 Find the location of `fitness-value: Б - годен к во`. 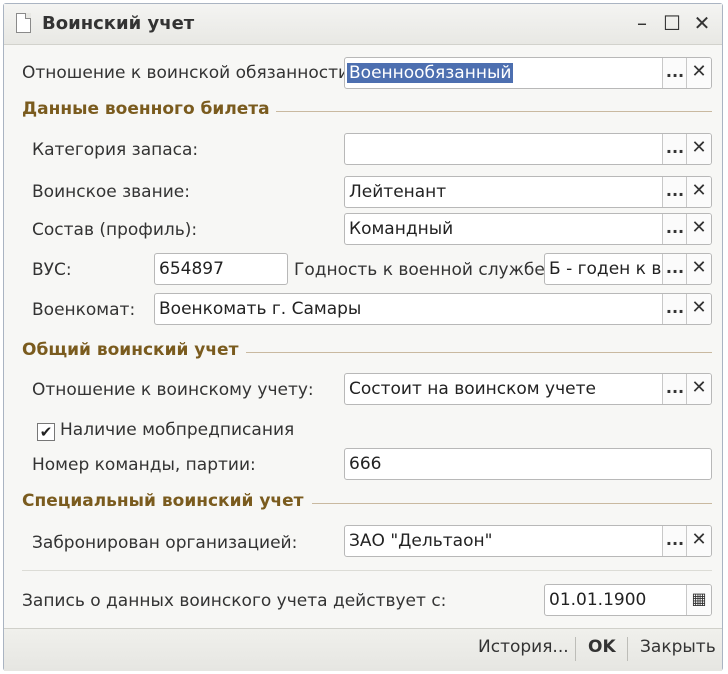

fitness-value: Б - годен к во is located at coordinates (610, 269).